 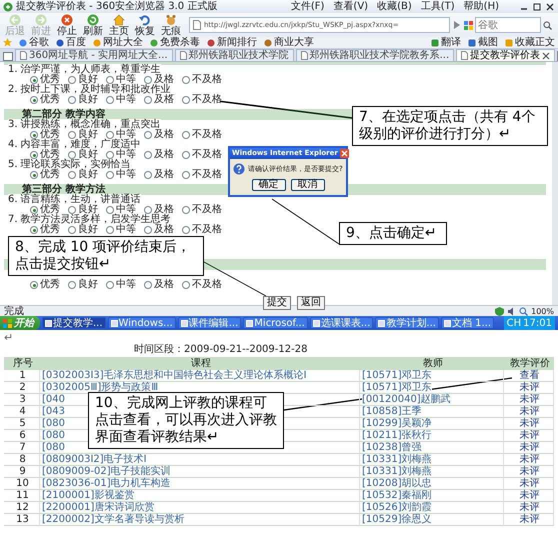 What do you see at coordinates (106, 483) in the screenshot?
I see `course-link: [0823036-01]电力机车构造` at bounding box center [106, 483].